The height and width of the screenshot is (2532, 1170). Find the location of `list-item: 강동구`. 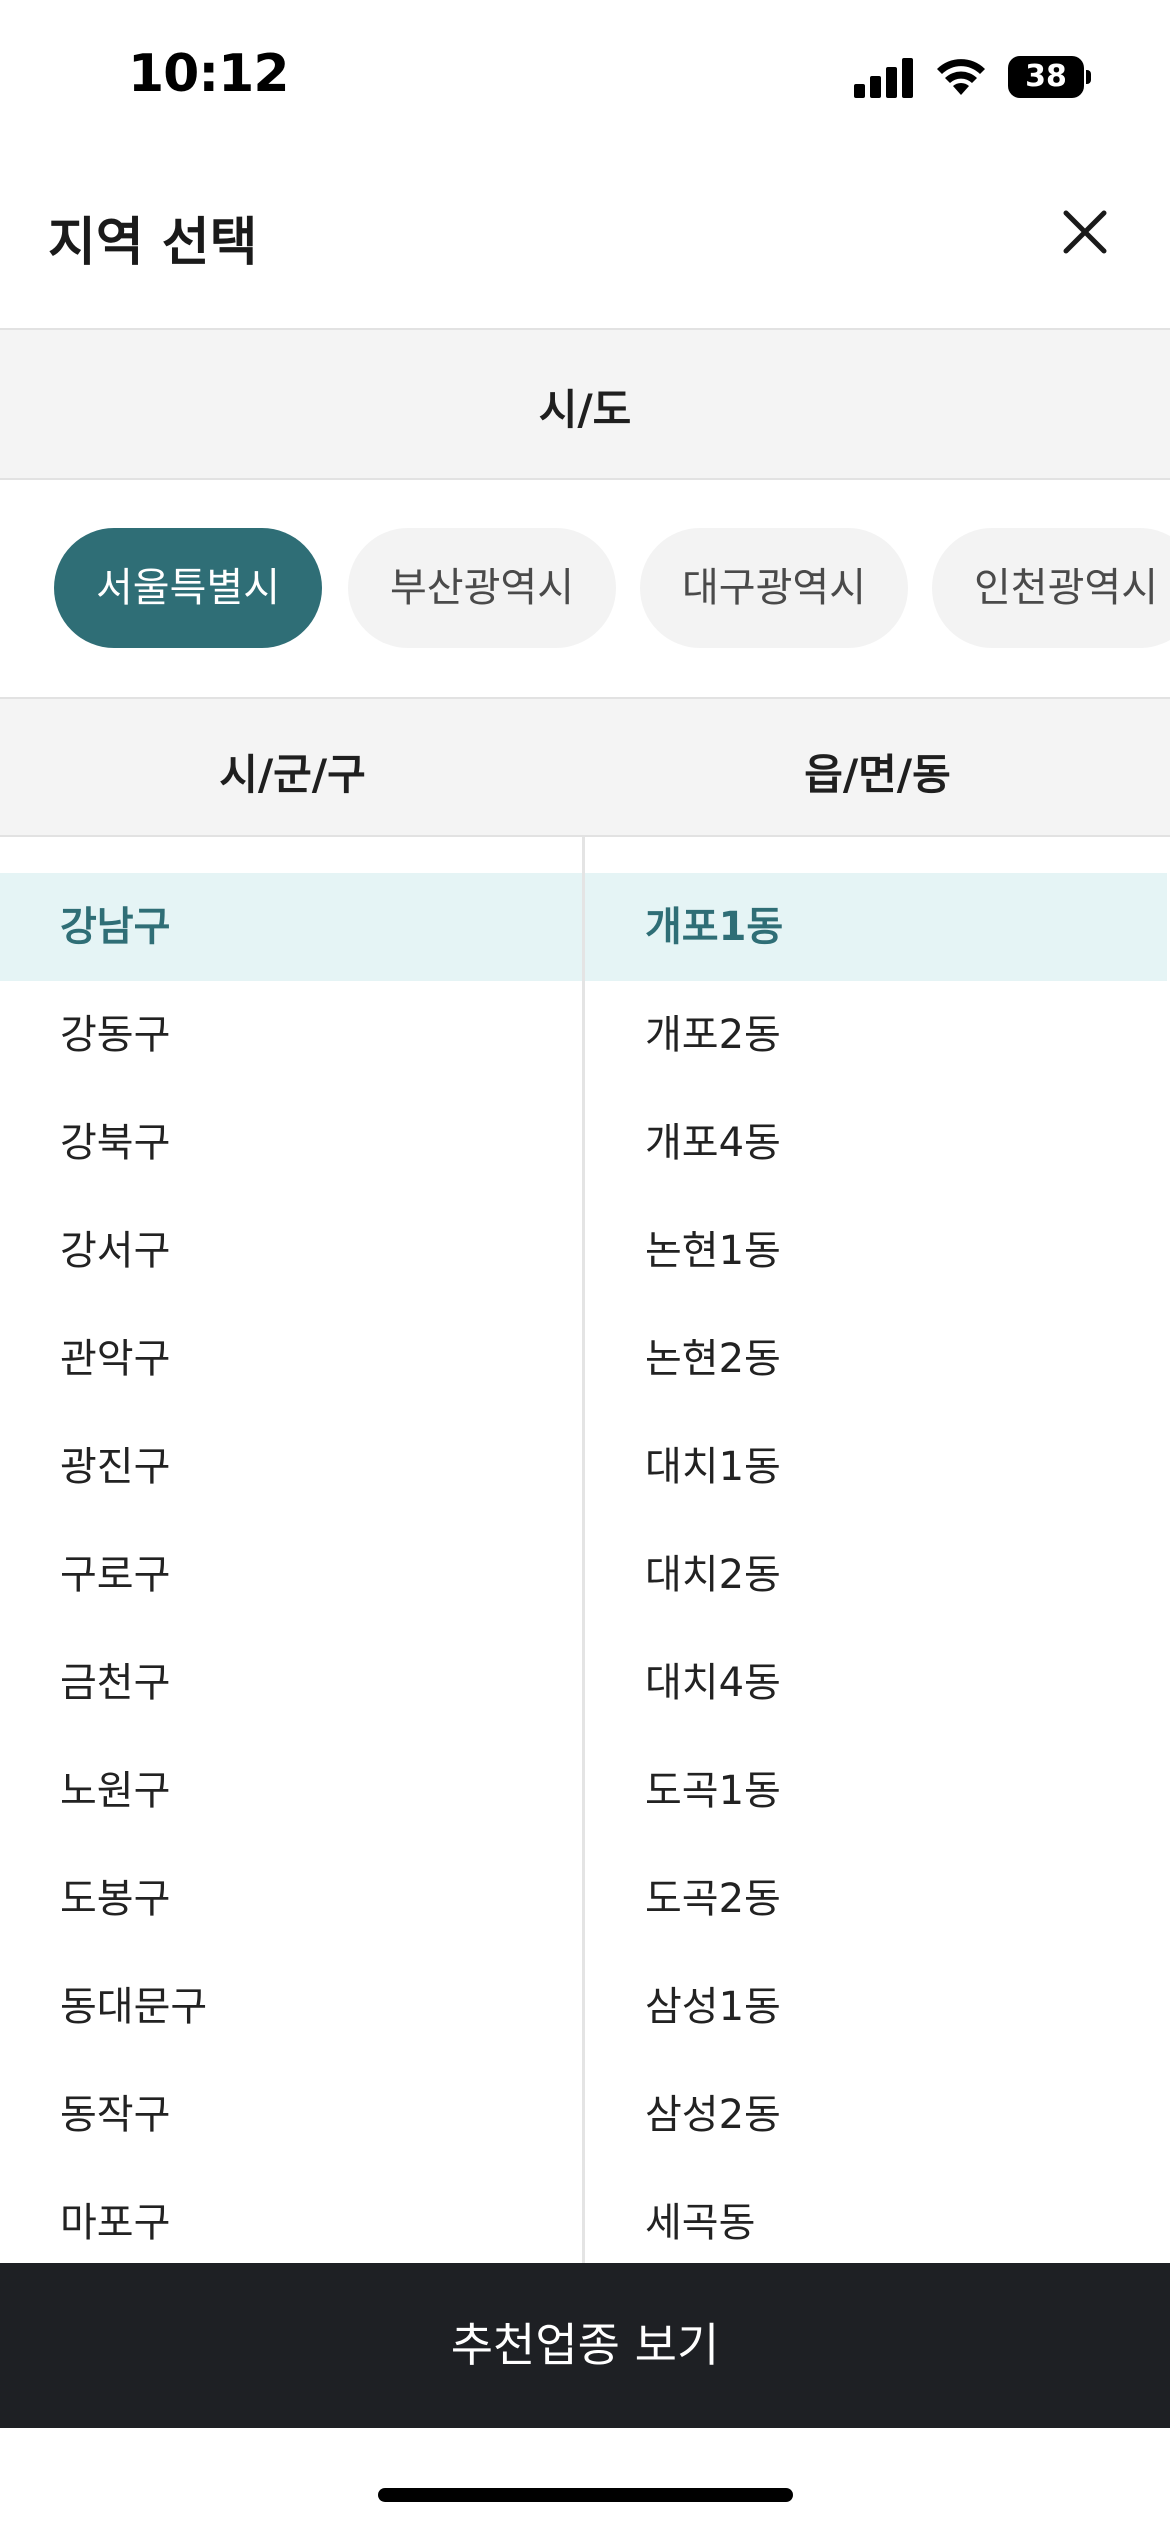

list-item: 강동구 is located at coordinates (291, 1035).